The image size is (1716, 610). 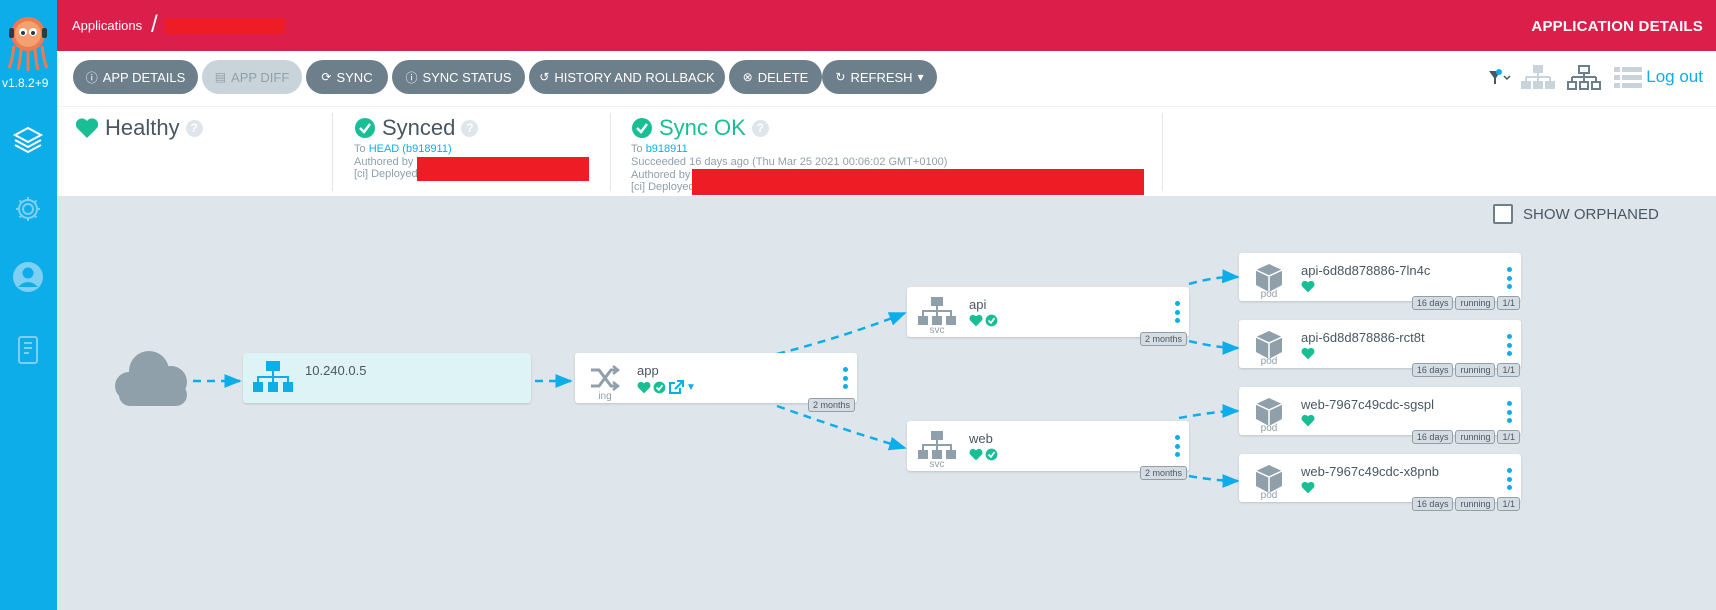 I want to click on operation-heading: Sync OK ?, so click(x=700, y=128).